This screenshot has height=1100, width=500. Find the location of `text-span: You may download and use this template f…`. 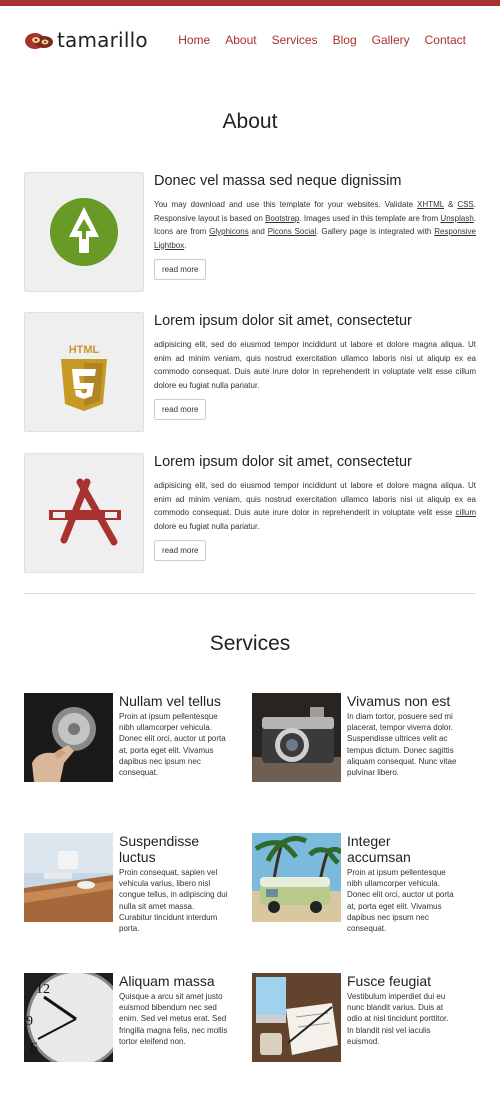

text-span: You may download and use this template f… is located at coordinates (286, 204).